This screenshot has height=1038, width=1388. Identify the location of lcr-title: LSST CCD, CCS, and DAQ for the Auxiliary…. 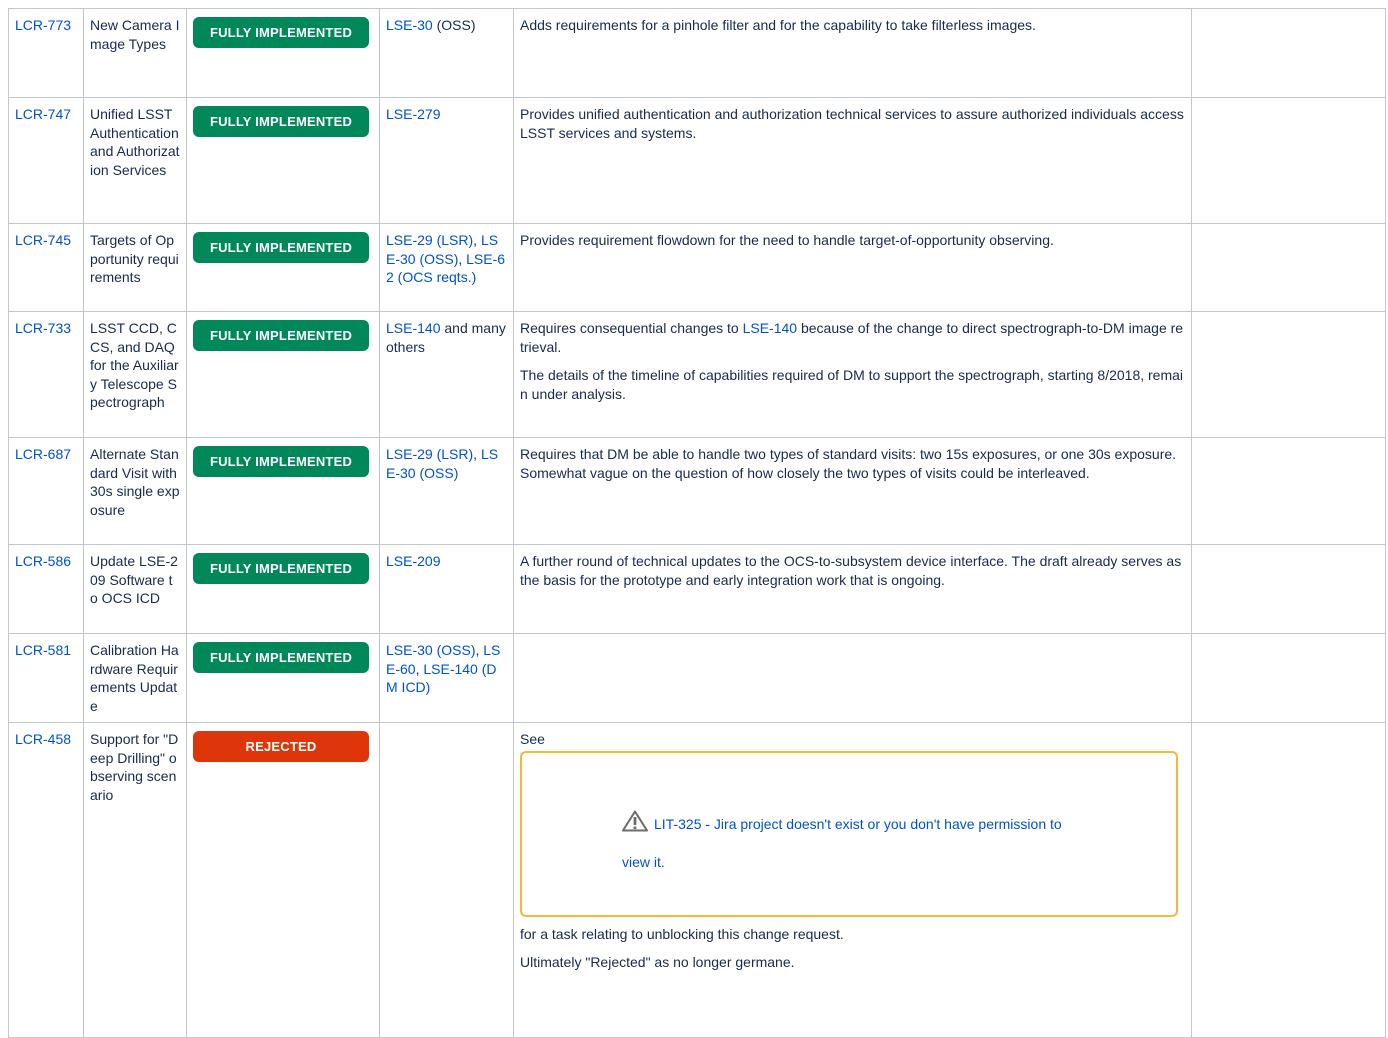
(135, 374).